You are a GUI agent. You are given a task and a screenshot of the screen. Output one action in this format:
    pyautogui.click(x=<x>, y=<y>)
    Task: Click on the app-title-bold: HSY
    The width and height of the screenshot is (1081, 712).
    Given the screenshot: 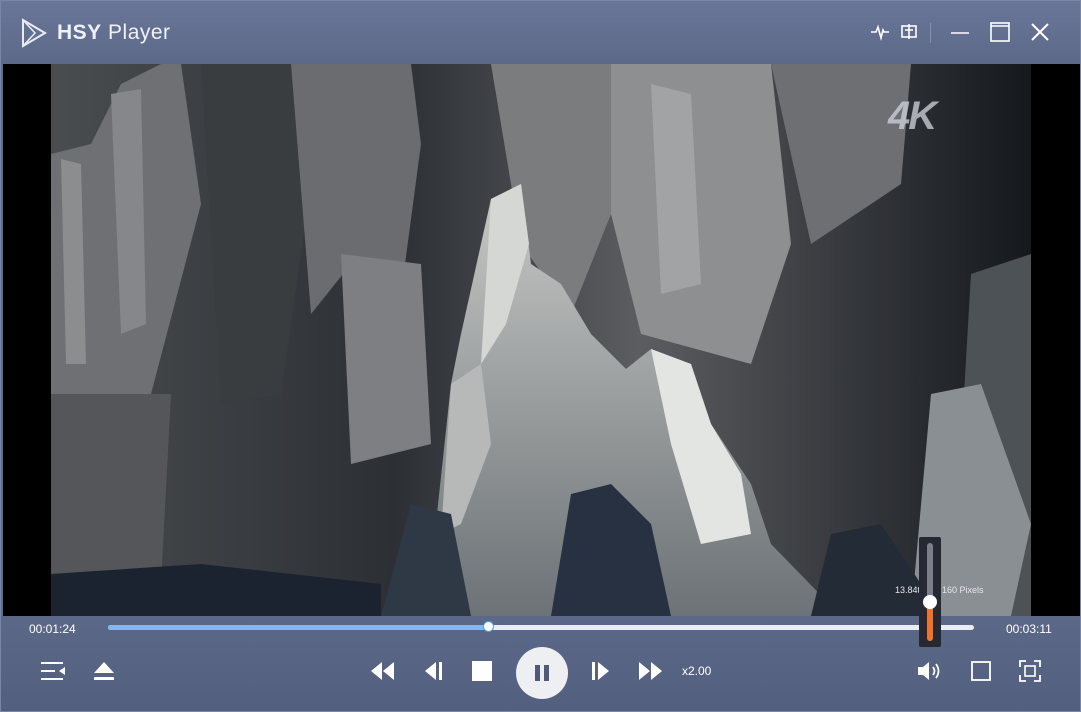 What is the action you would take?
    pyautogui.click(x=79, y=32)
    